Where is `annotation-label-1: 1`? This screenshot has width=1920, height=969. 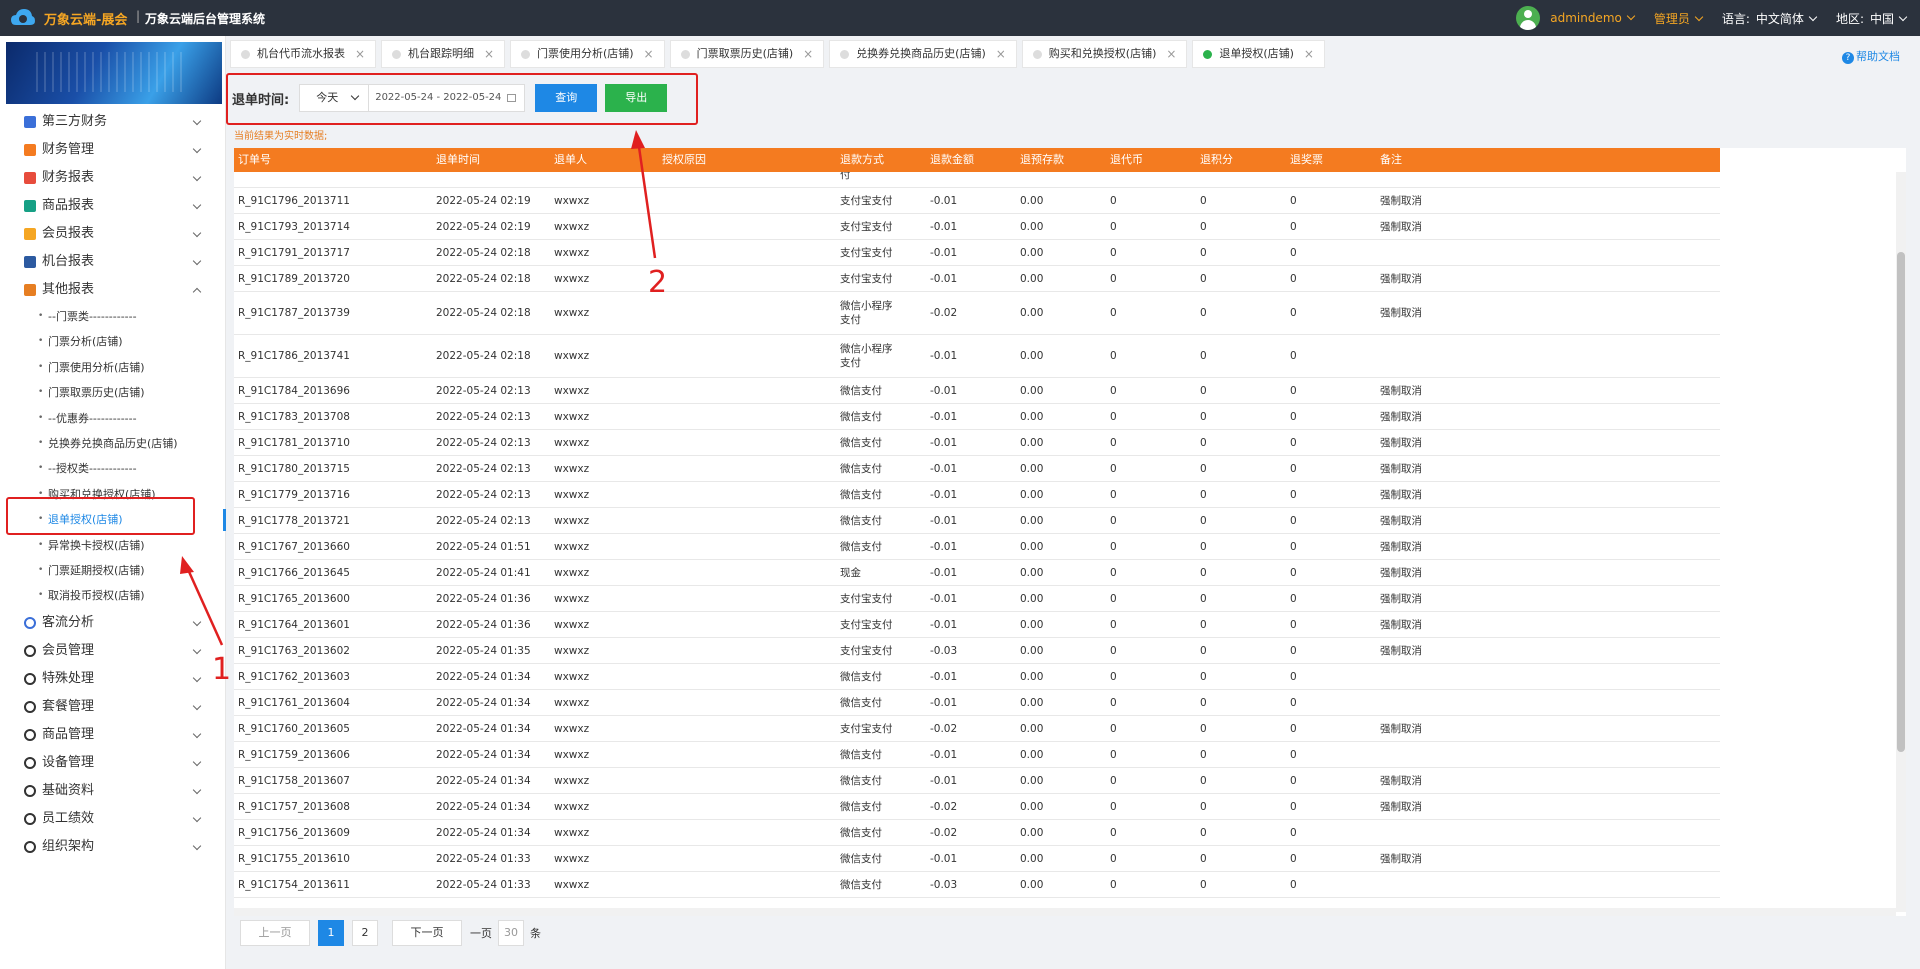
annotation-label-1: 1 is located at coordinates (222, 669).